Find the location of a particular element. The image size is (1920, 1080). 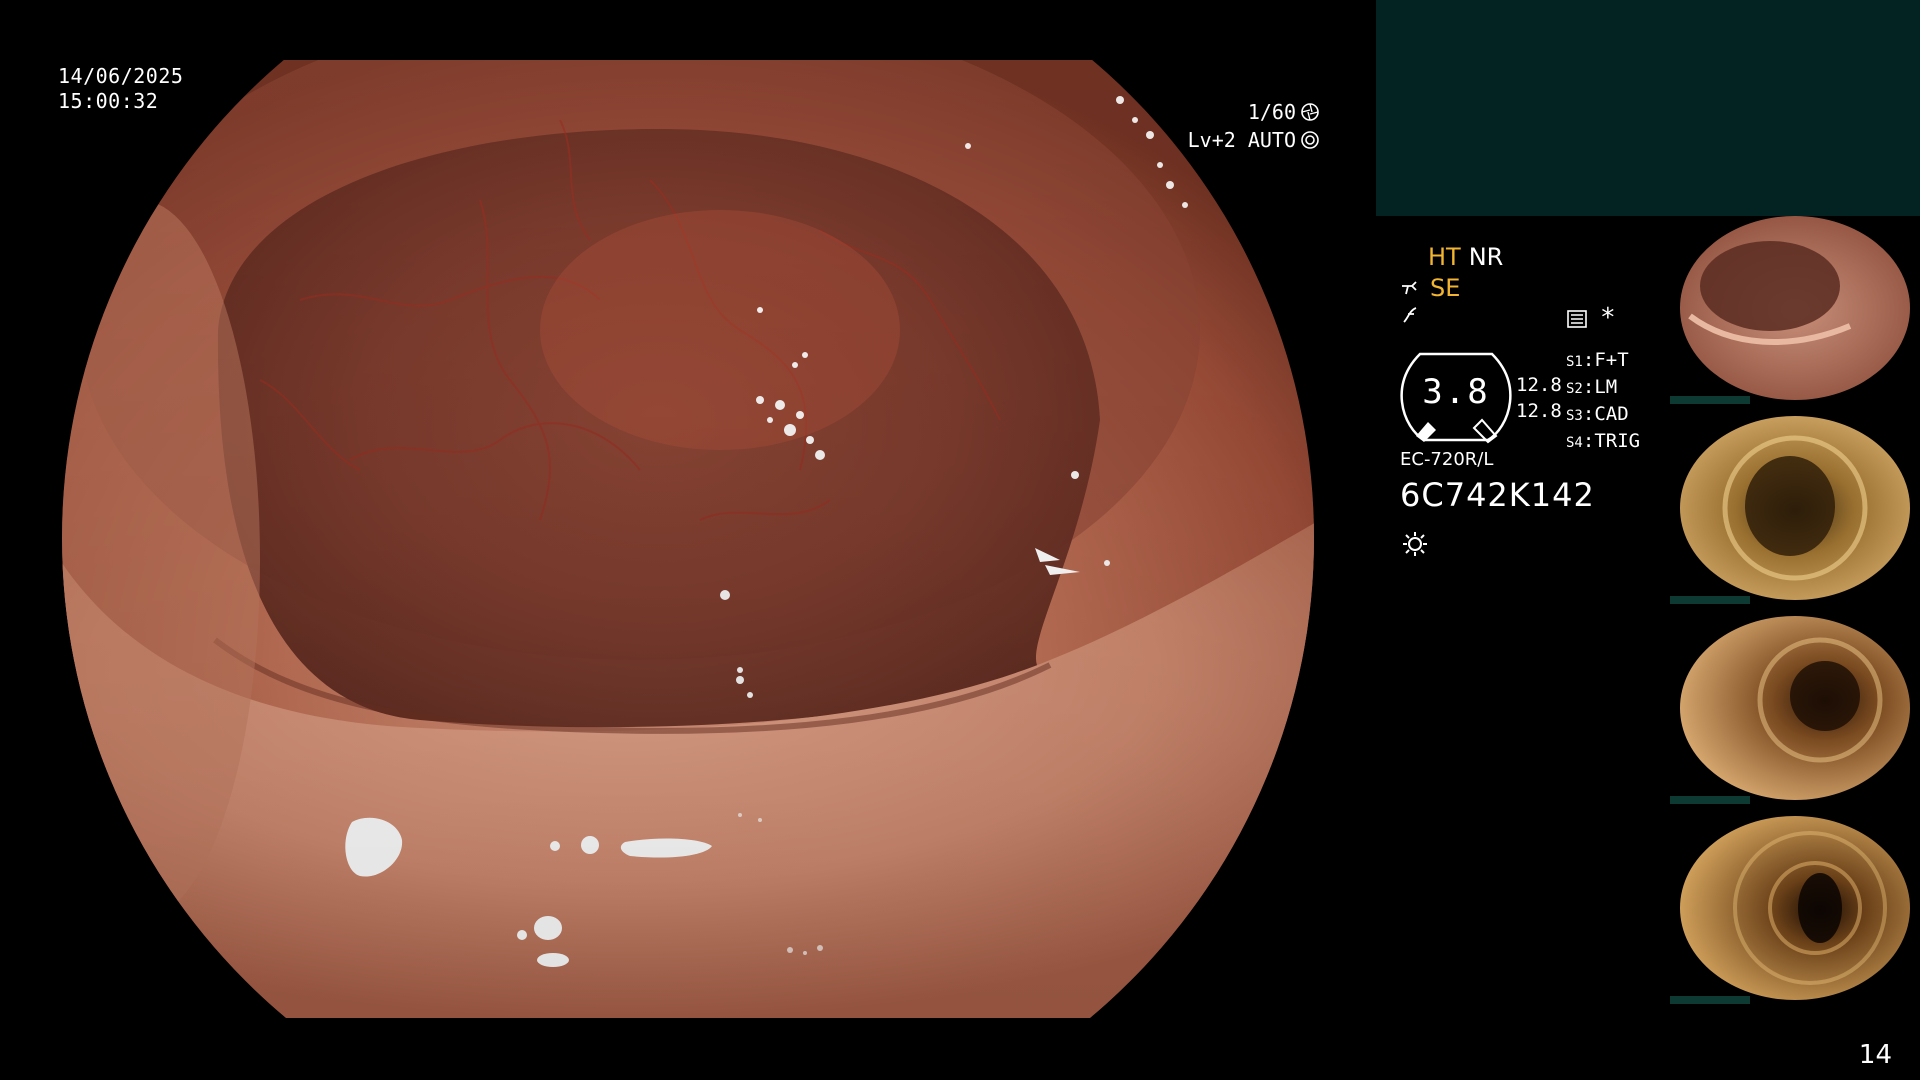

shutter-icon is located at coordinates (1310, 112).